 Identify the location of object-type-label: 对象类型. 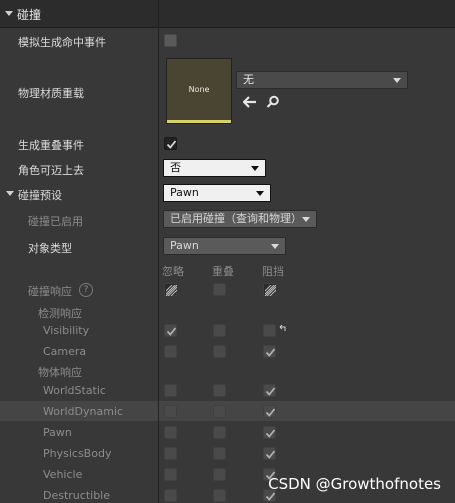
(50, 248).